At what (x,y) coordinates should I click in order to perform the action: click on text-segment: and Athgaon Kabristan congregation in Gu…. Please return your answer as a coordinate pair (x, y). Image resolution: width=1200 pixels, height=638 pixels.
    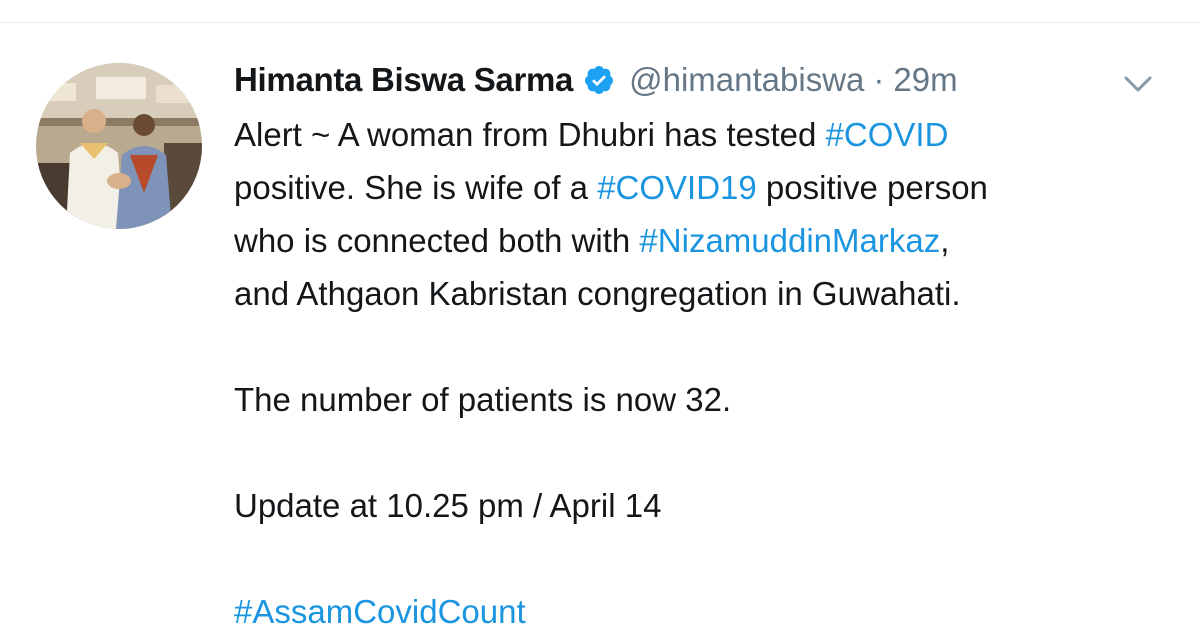
    Looking at the image, I should click on (597, 293).